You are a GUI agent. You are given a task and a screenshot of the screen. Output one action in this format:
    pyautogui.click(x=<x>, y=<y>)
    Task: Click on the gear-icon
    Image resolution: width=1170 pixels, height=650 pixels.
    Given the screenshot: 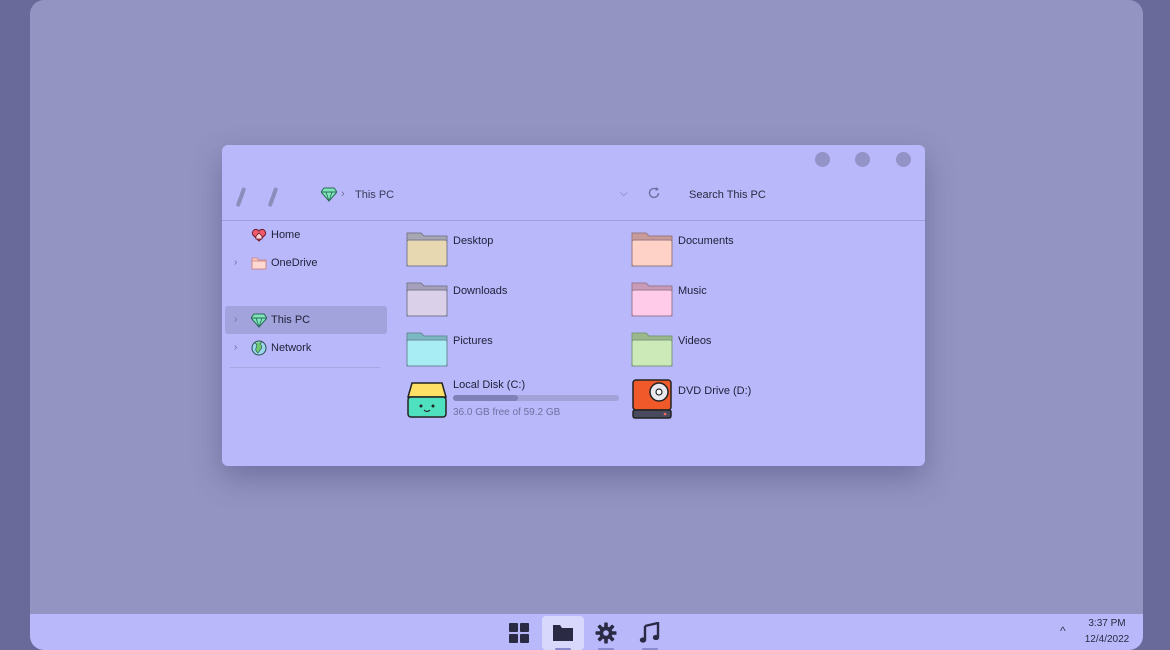 What is the action you would take?
    pyautogui.click(x=606, y=633)
    